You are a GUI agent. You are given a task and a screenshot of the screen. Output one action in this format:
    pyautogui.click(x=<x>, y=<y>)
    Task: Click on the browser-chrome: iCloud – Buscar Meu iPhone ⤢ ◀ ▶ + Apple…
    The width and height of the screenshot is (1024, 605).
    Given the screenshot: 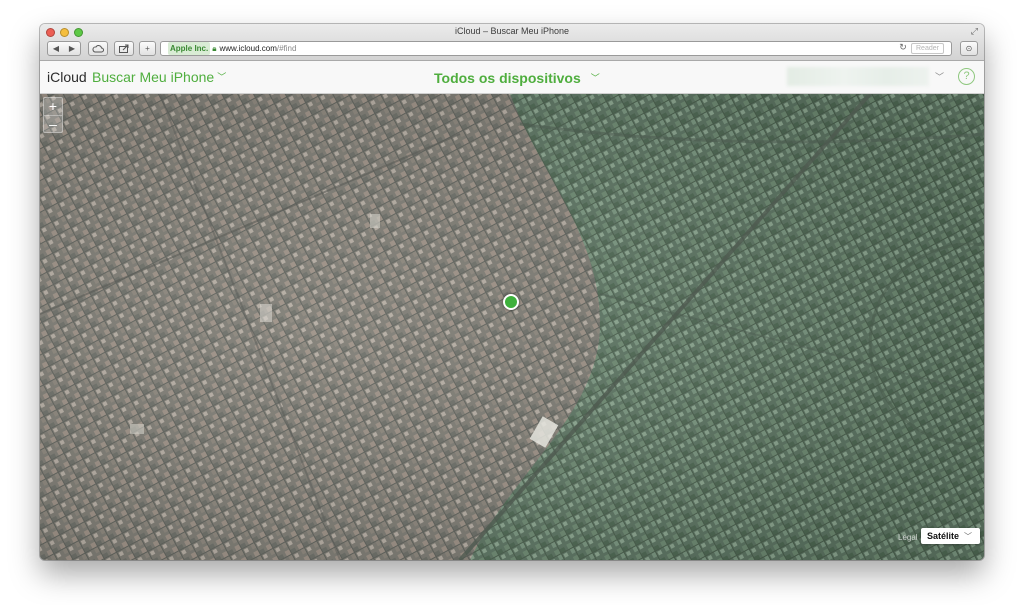 What is the action you would take?
    pyautogui.click(x=512, y=42)
    